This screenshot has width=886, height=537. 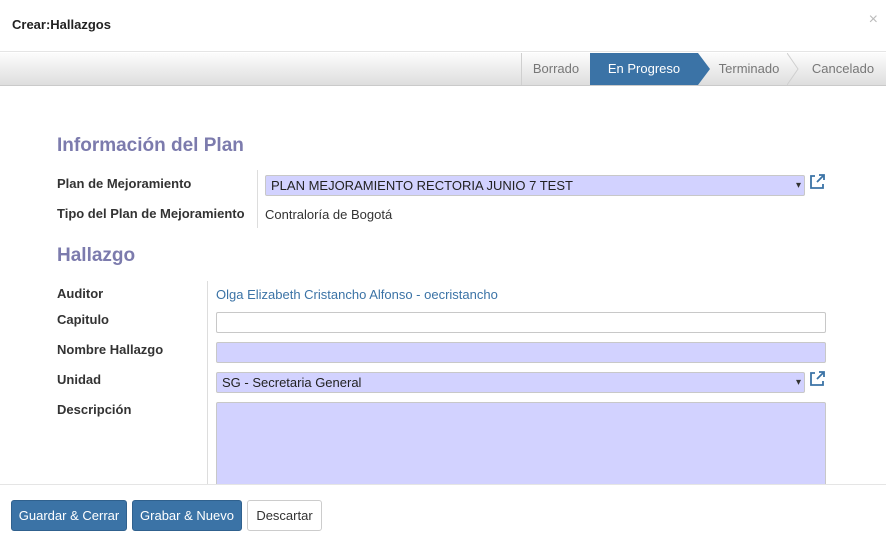 What do you see at coordinates (61, 24) in the screenshot?
I see `modal-title: Crear:Hallazgos` at bounding box center [61, 24].